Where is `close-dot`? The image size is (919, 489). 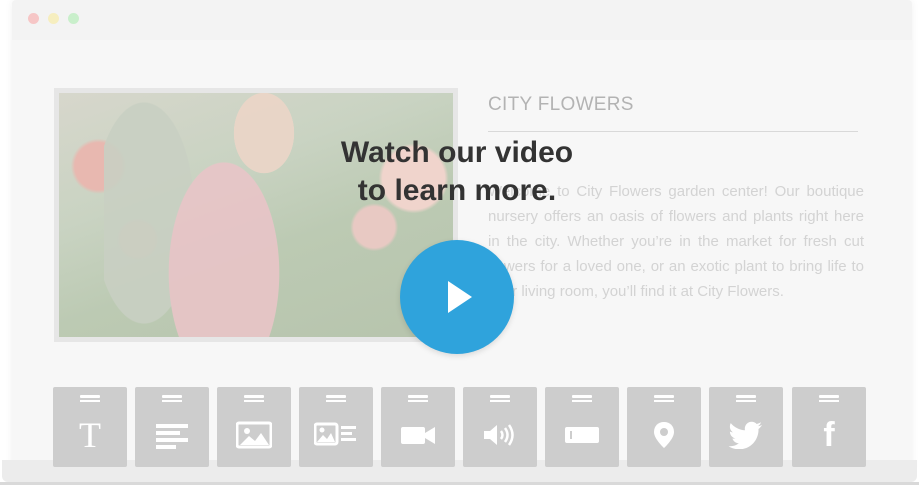 close-dot is located at coordinates (33, 18).